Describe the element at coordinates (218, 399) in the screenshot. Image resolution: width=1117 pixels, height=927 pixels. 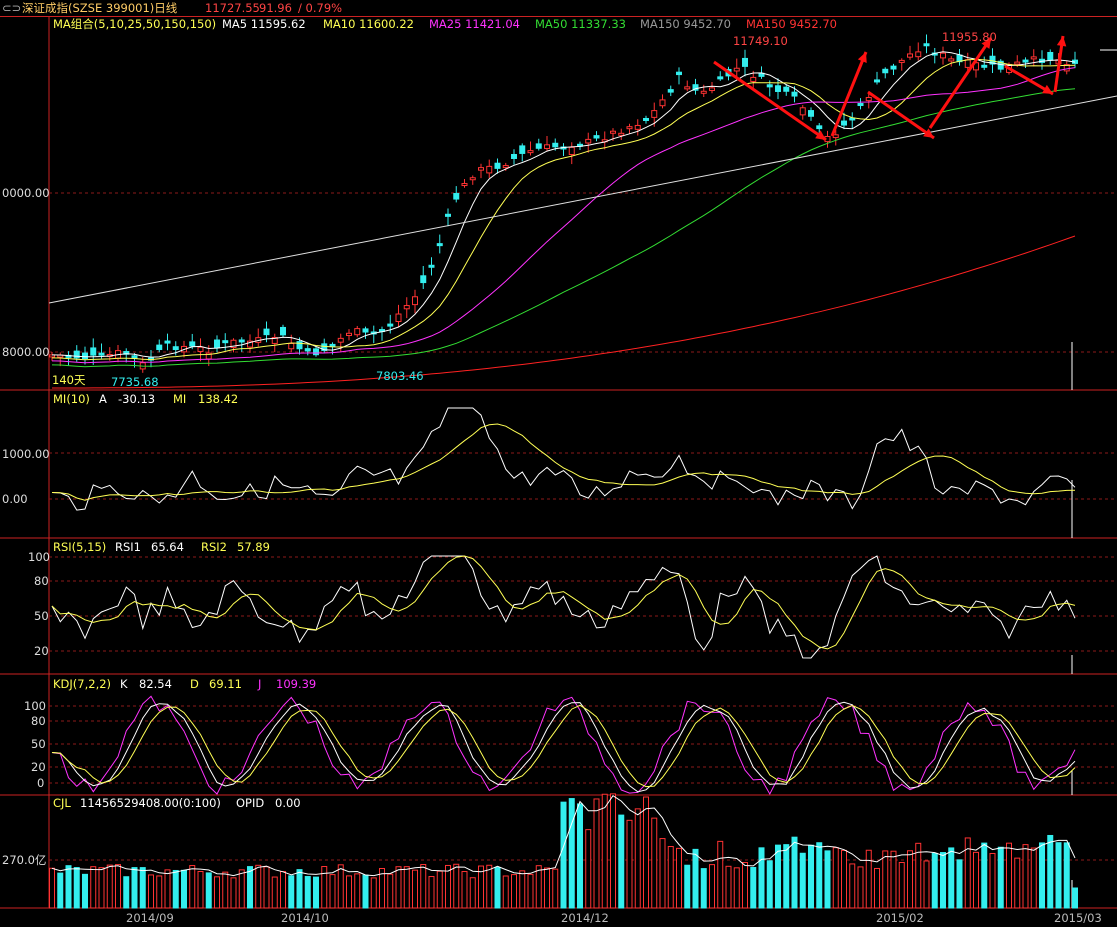
I see `mi-mi-value: 138.42` at that location.